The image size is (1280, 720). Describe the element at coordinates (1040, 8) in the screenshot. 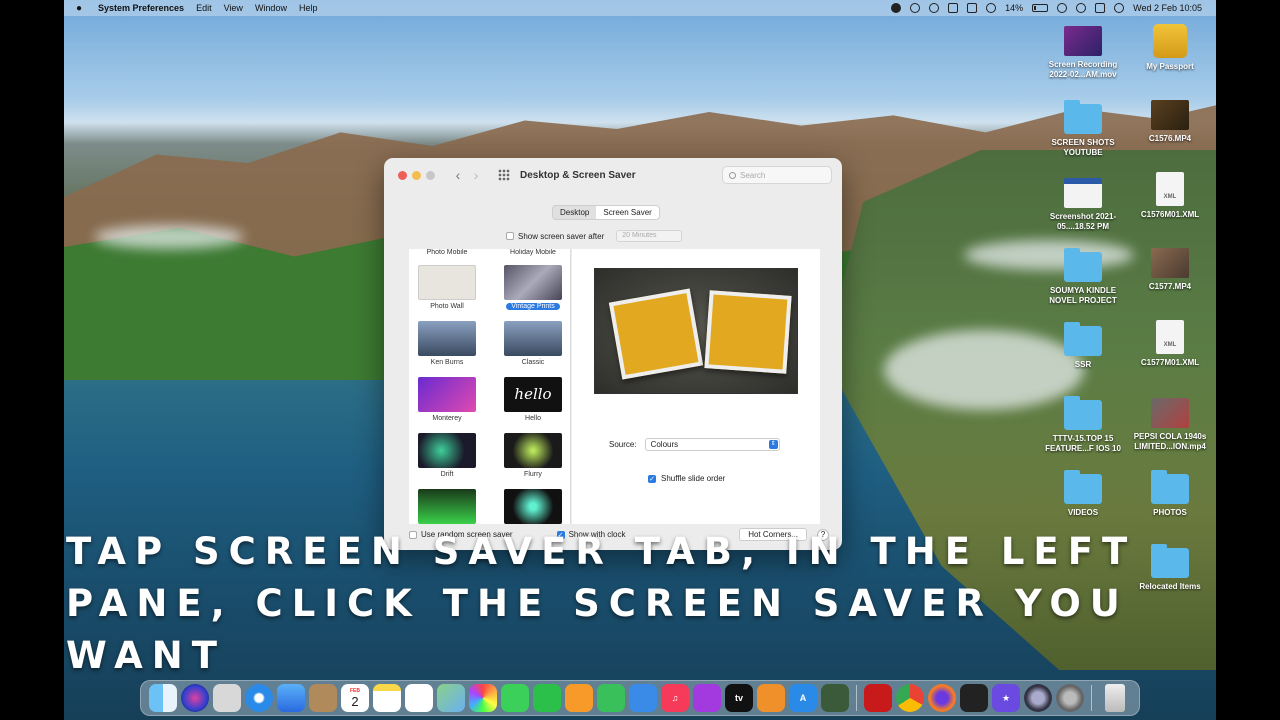

I see `battery-icon` at that location.